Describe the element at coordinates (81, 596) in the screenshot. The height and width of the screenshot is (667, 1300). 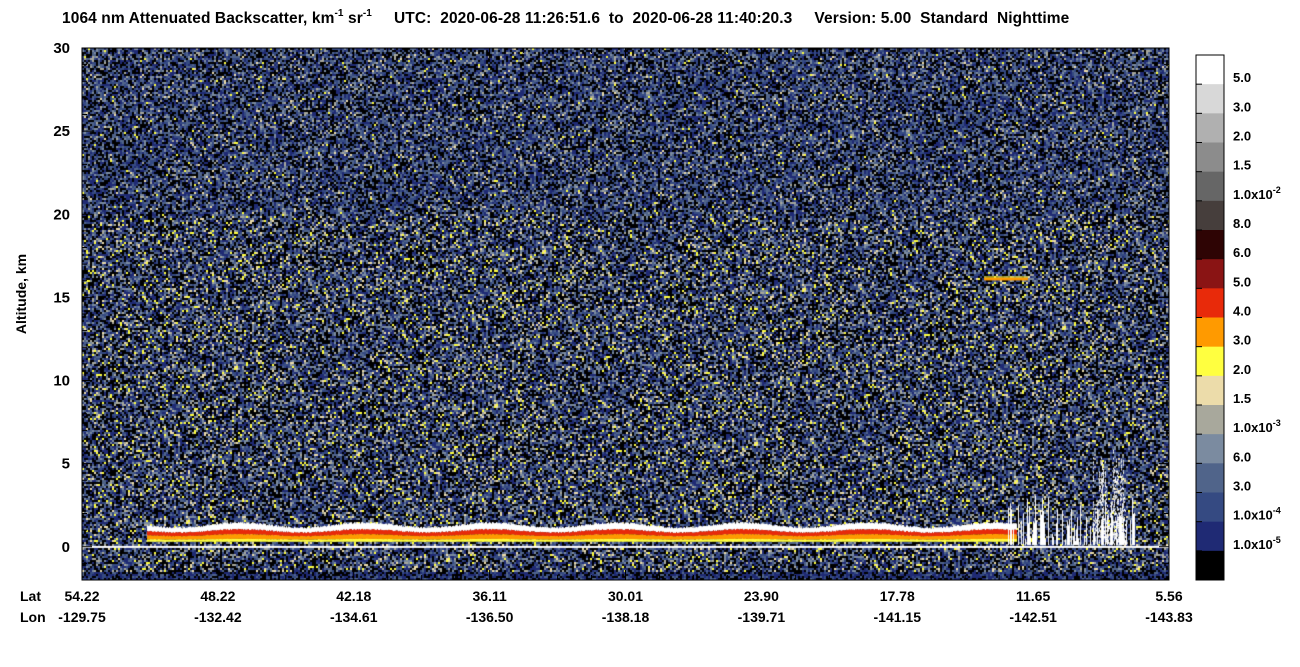
I see `x-tick-lat: 54.22` at that location.